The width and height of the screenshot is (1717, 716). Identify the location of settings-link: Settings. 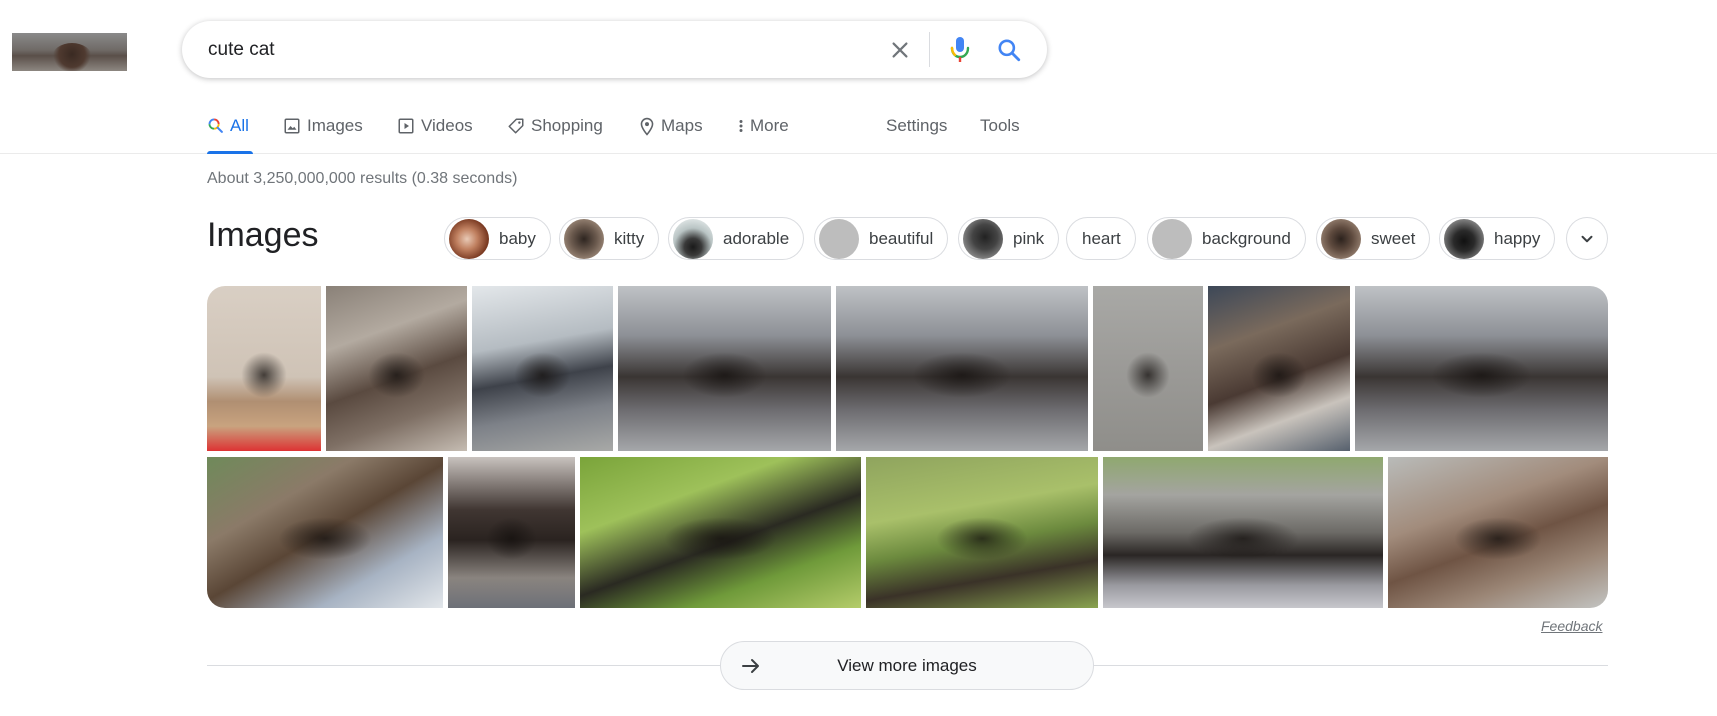
(916, 135).